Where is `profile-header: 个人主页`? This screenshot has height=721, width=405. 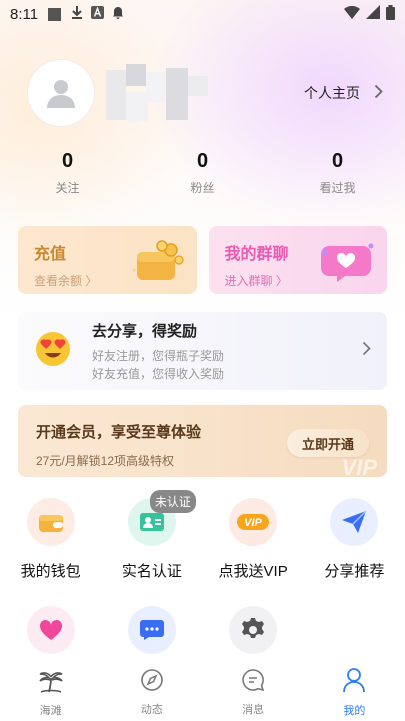
profile-header: 个人主页 is located at coordinates (205, 93).